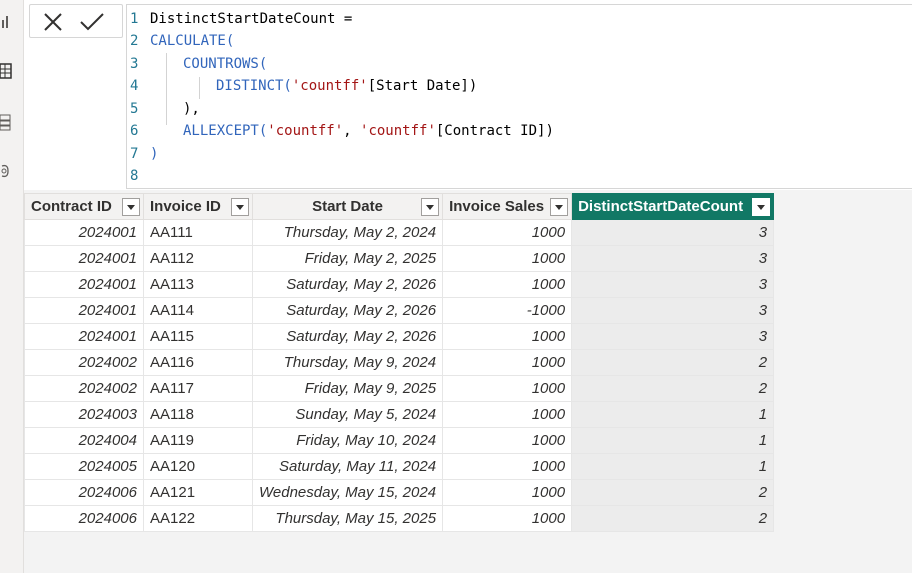 This screenshot has width=912, height=573. Describe the element at coordinates (198, 232) in the screenshot. I see `invoice-id-cell: AA111` at that location.